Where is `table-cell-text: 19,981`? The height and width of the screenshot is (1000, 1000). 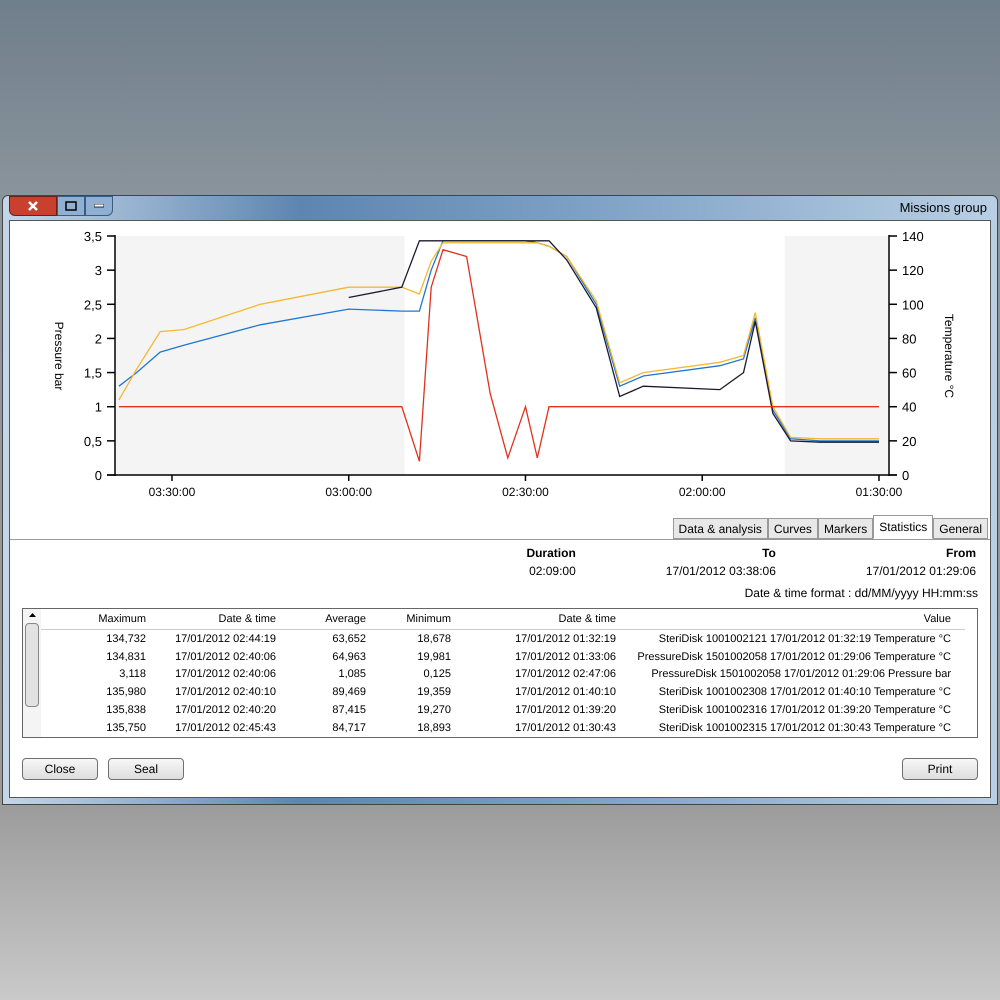 table-cell-text: 19,981 is located at coordinates (433, 657).